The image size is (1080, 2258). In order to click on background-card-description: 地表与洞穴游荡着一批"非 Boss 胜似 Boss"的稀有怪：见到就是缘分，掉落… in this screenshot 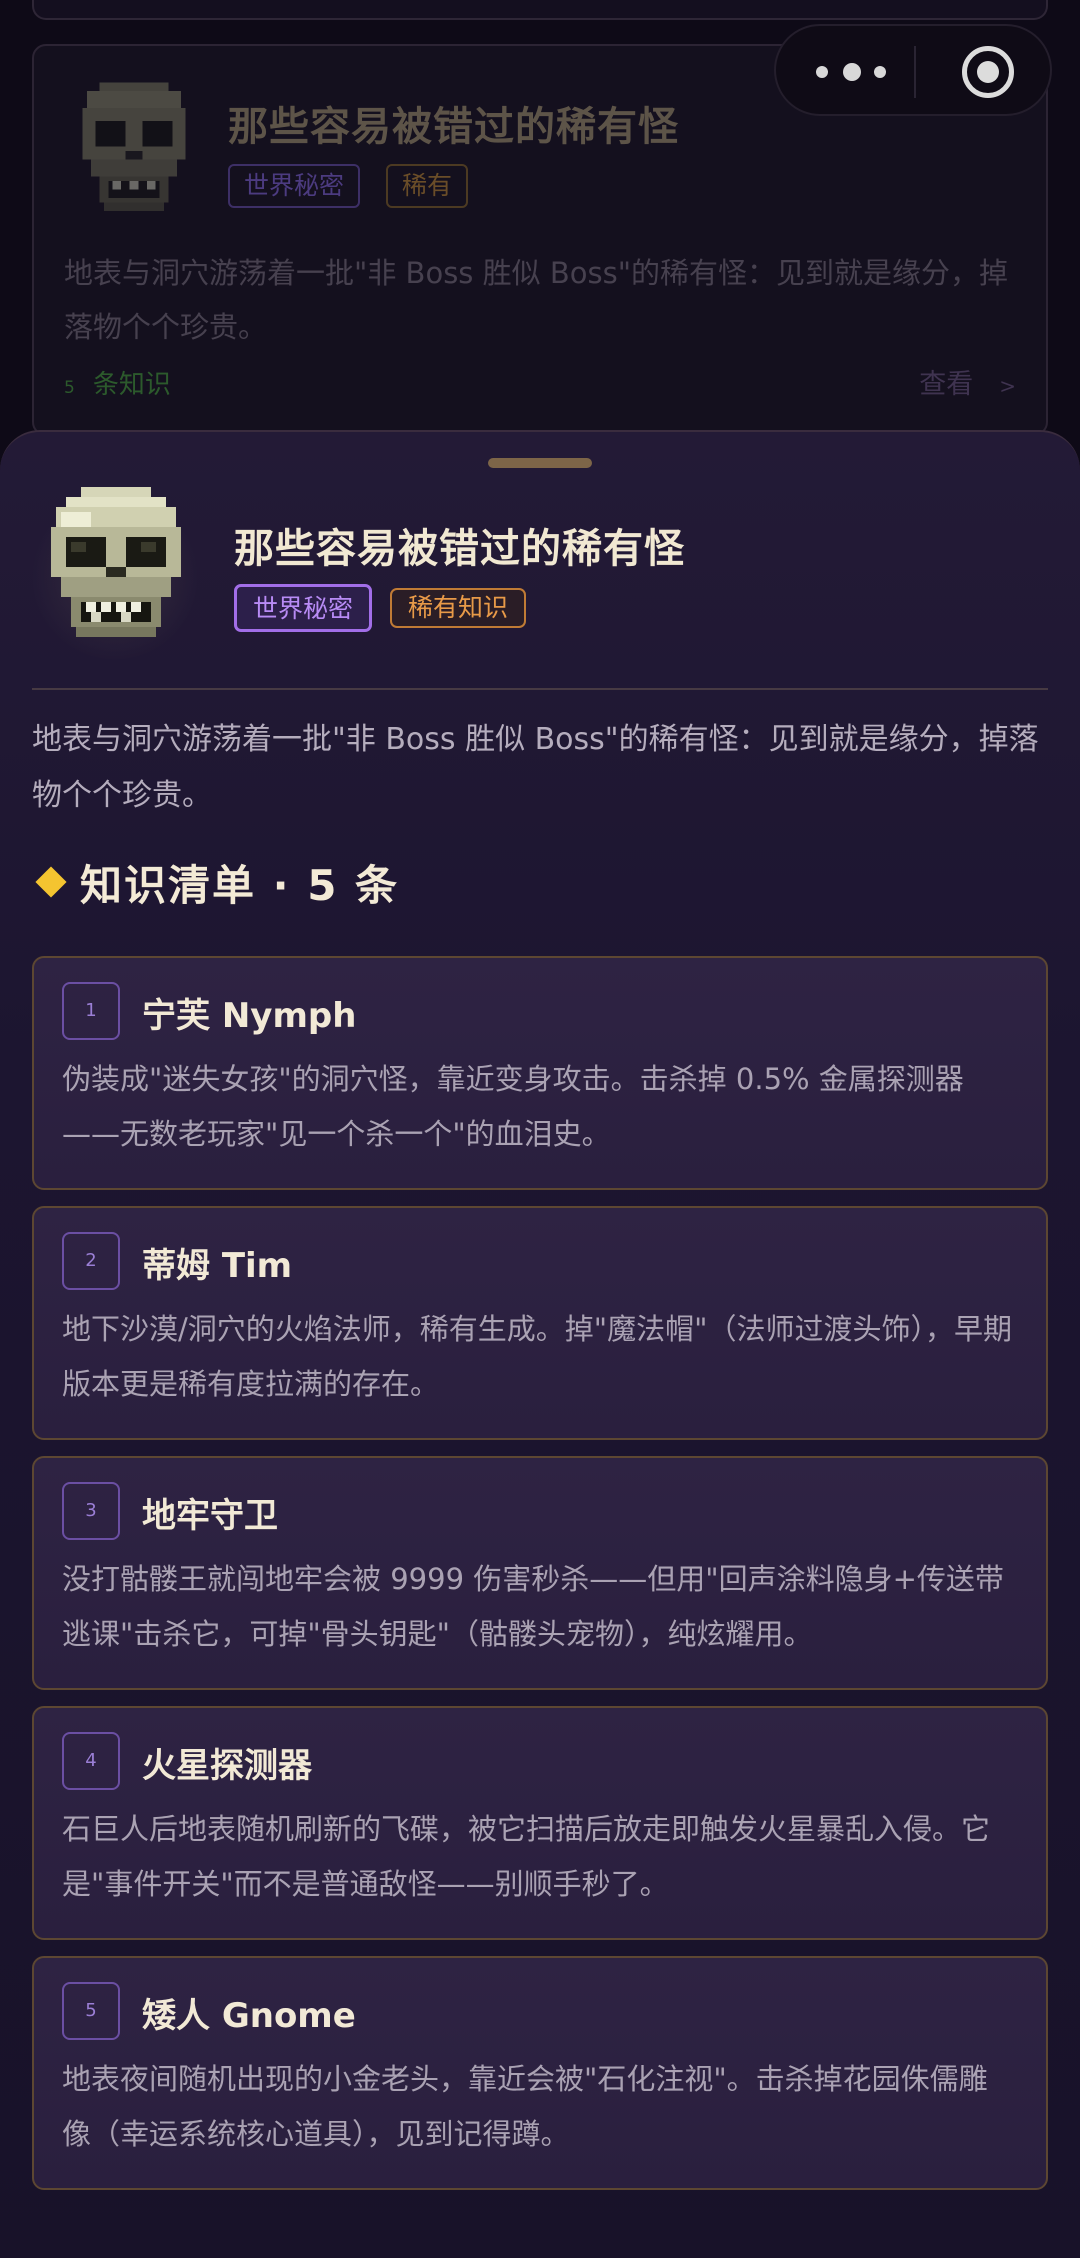, I will do `click(536, 300)`.